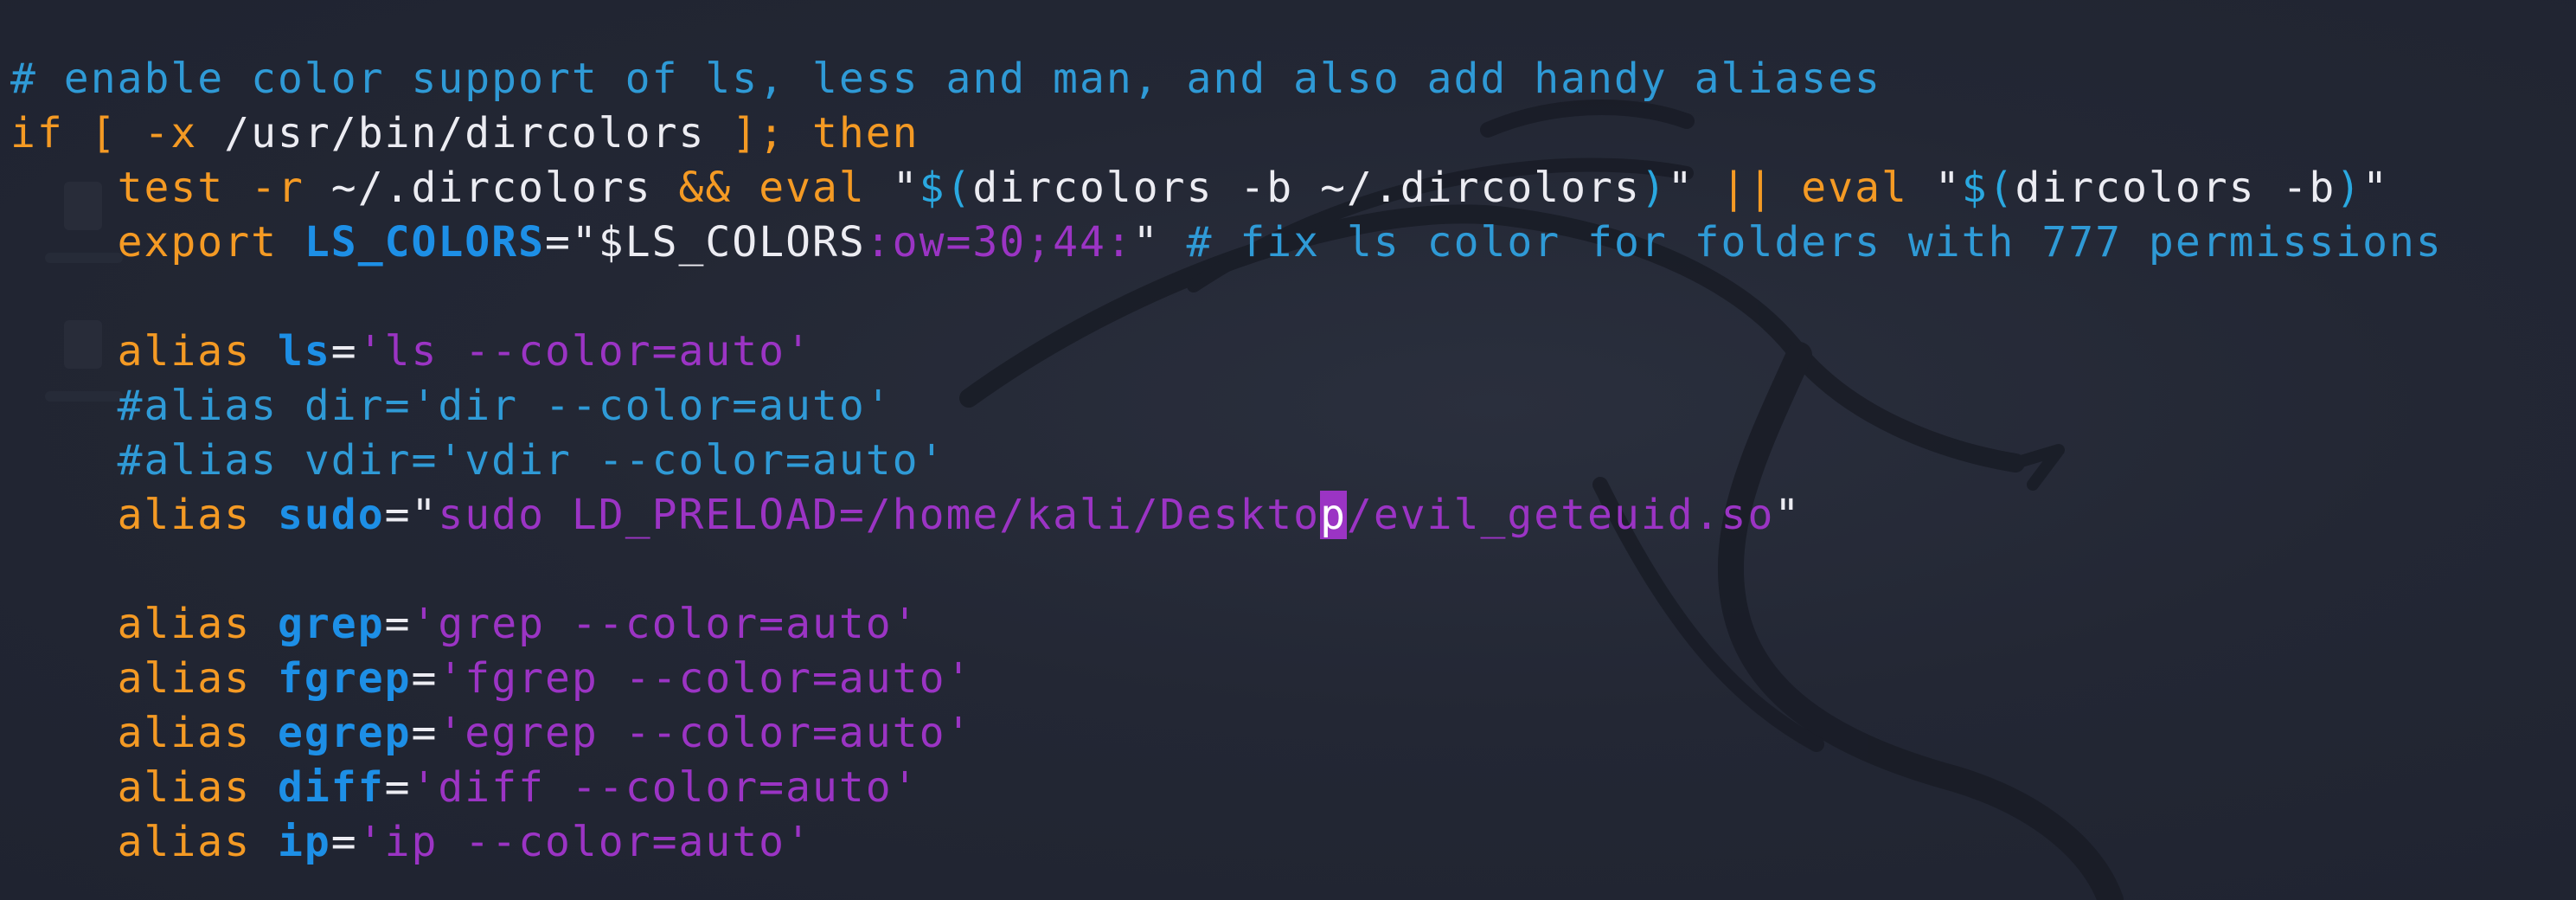 This screenshot has width=2576, height=900. Describe the element at coordinates (37, 133) in the screenshot. I see `code-keyword: if` at that location.